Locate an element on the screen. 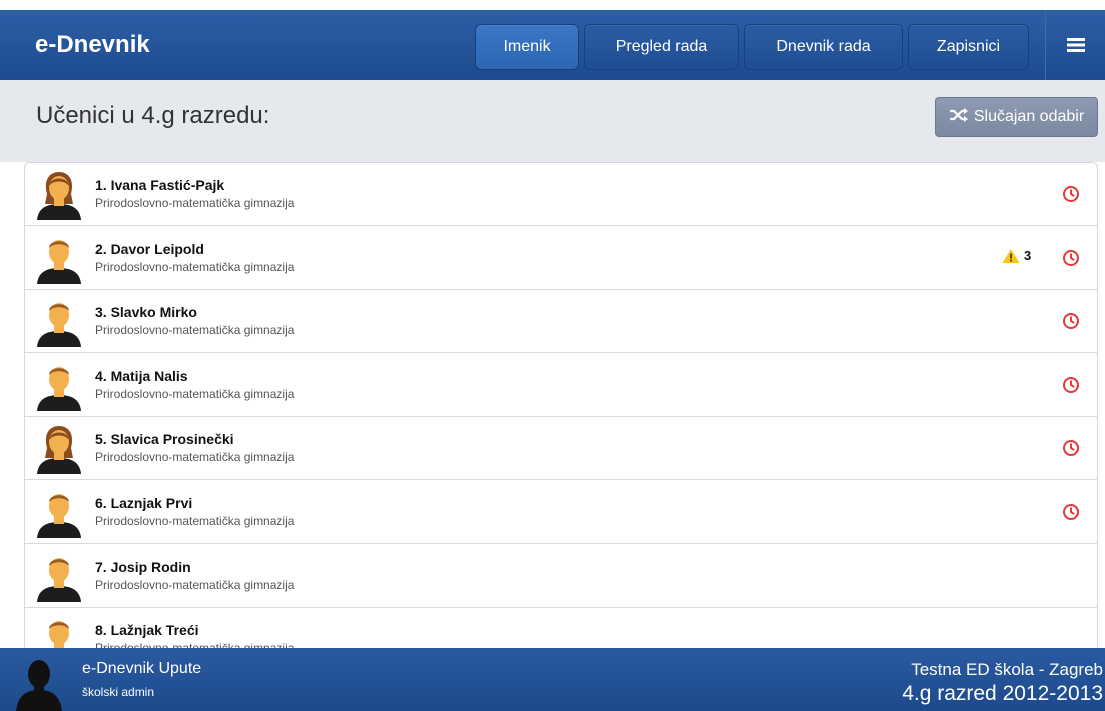 This screenshot has width=1105, height=711. footer-school-name: Testna ED škola - Zagreb is located at coordinates (1007, 669).